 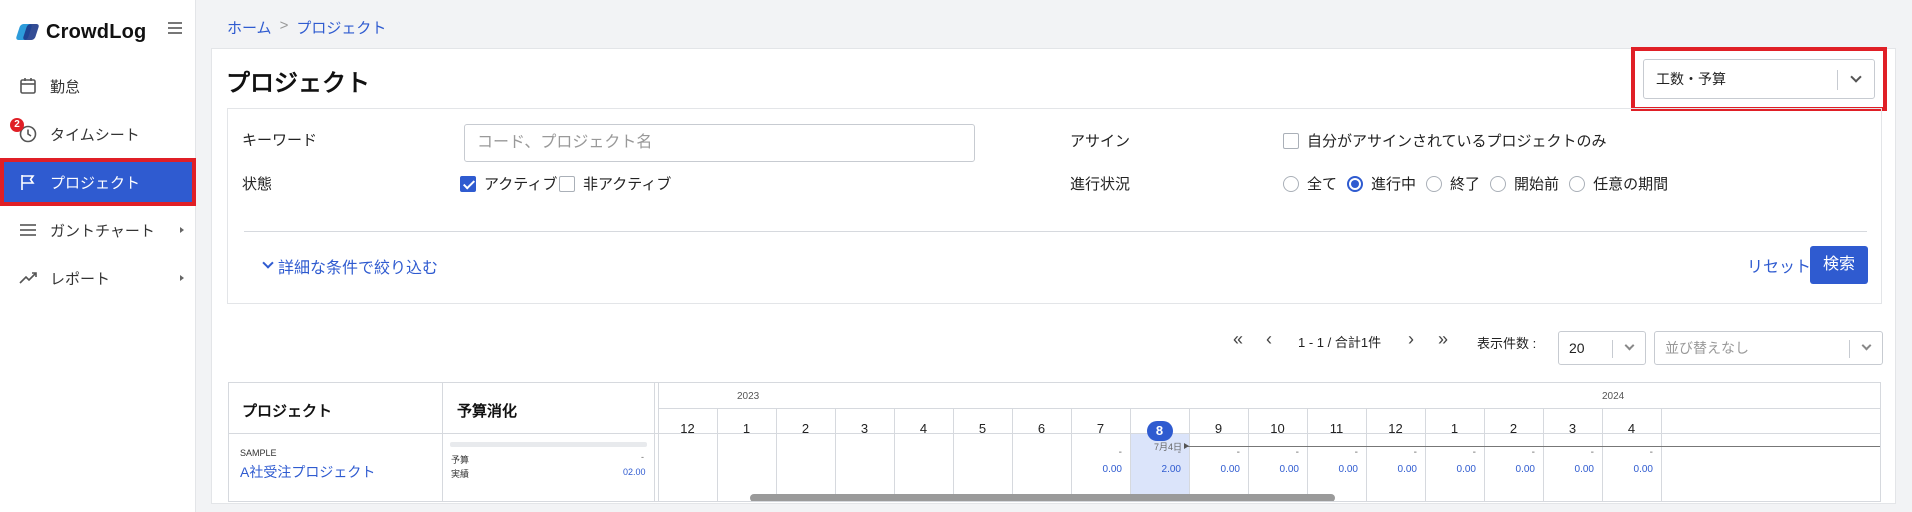 I want to click on reset-button: リセット, so click(x=1779, y=265).